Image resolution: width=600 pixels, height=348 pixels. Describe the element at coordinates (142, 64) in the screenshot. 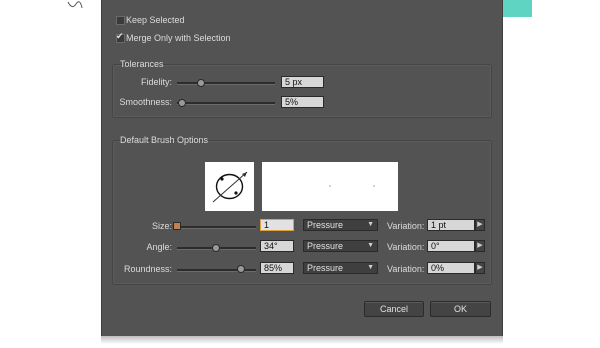

I see `tolerances-title: Tolerances` at that location.